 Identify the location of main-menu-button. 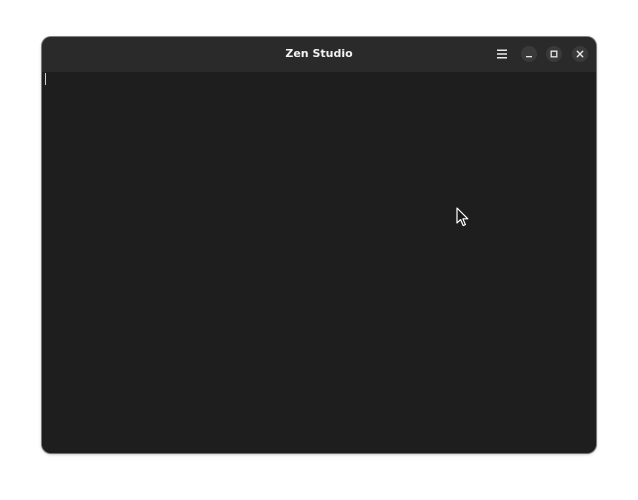
(502, 54).